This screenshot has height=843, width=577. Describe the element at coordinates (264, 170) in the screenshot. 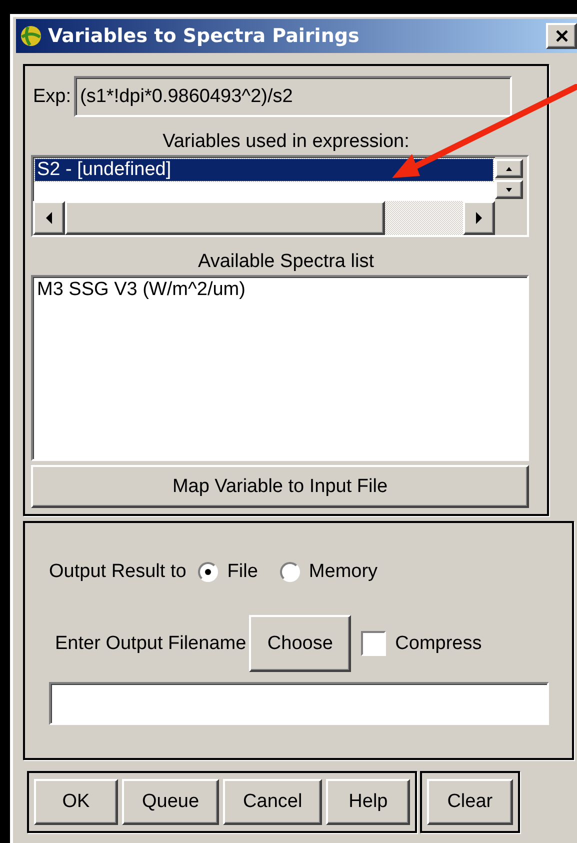

I see `list-item: S2 - [undefined]` at that location.